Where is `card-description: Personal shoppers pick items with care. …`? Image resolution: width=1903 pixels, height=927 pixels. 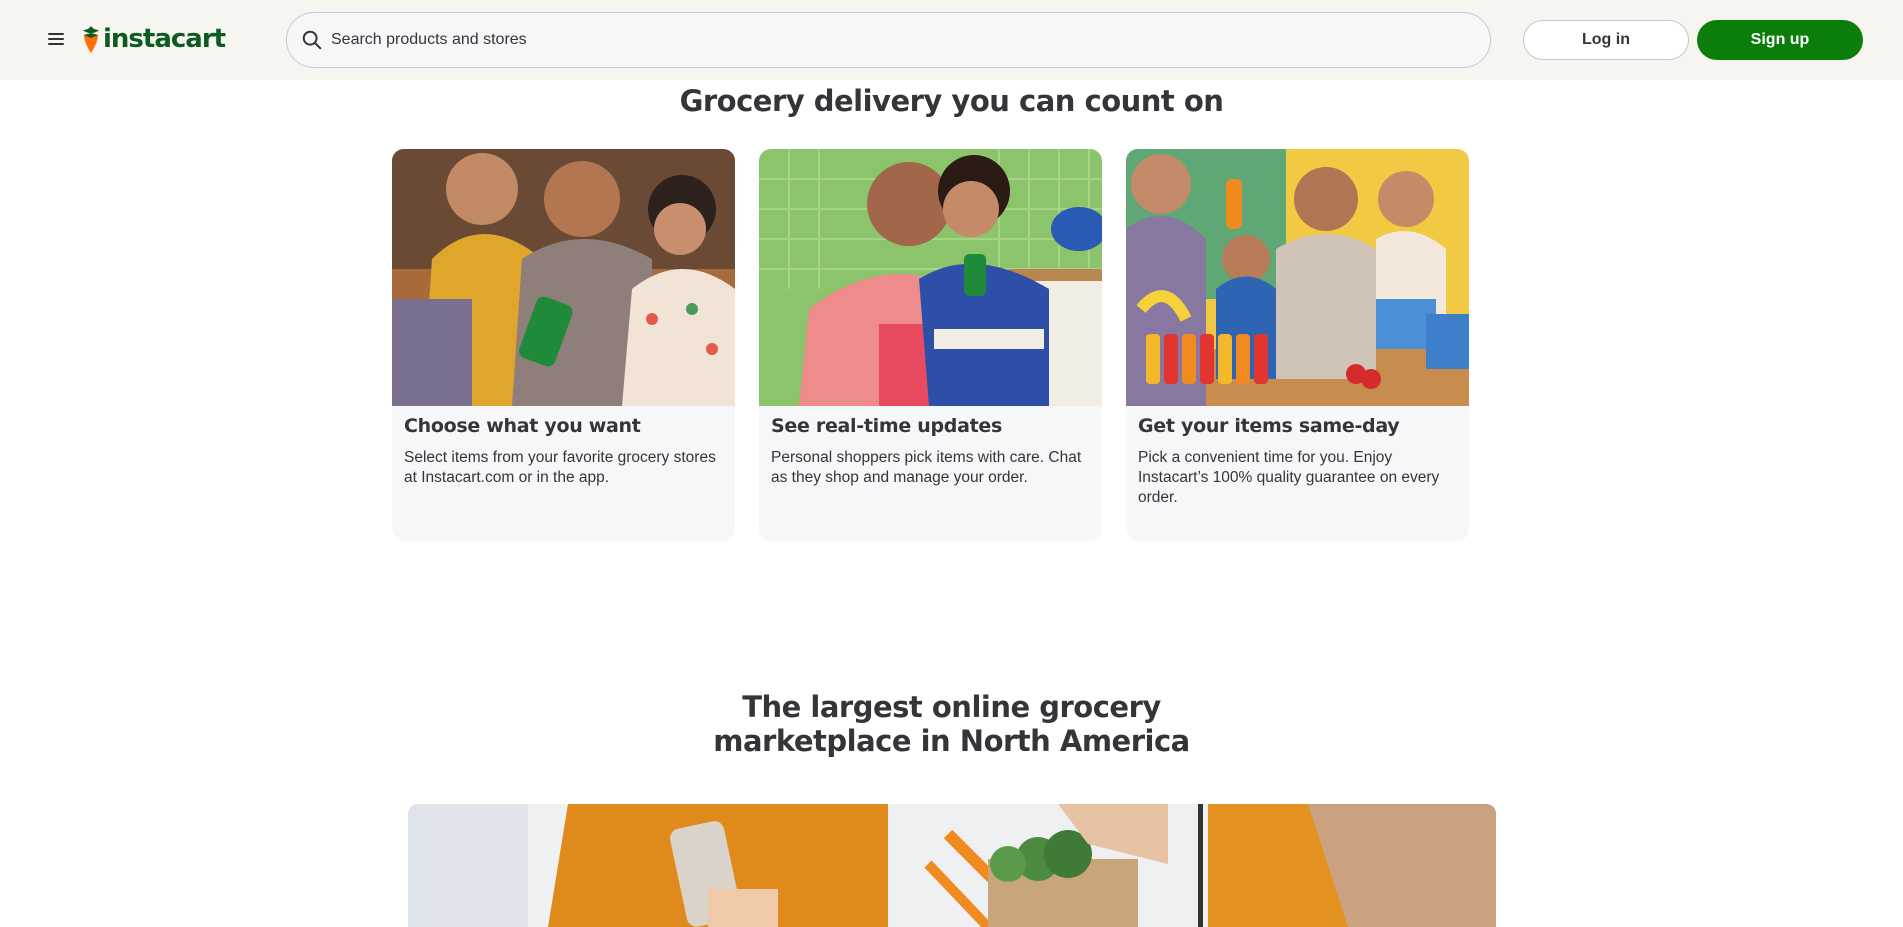 card-description: Personal shoppers pick items with care. … is located at coordinates (926, 467).